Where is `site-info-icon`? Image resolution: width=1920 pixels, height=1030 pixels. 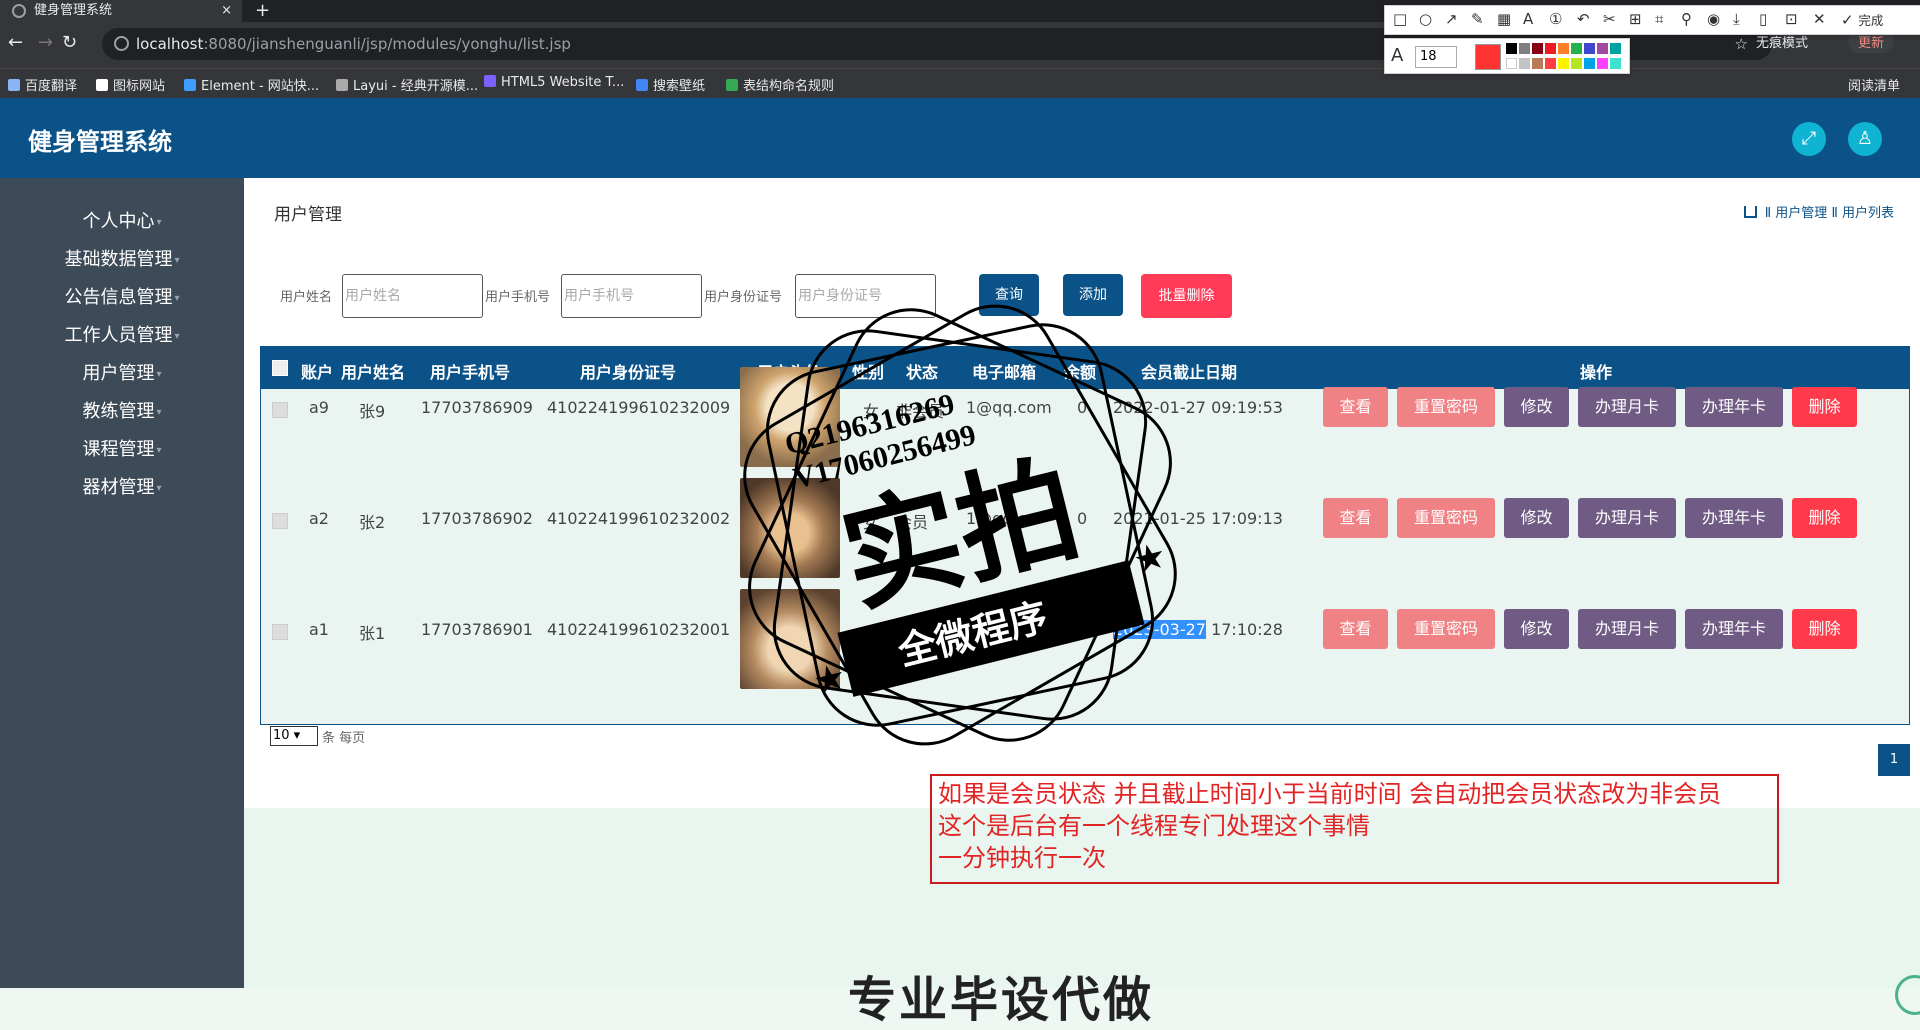
site-info-icon is located at coordinates (121, 43).